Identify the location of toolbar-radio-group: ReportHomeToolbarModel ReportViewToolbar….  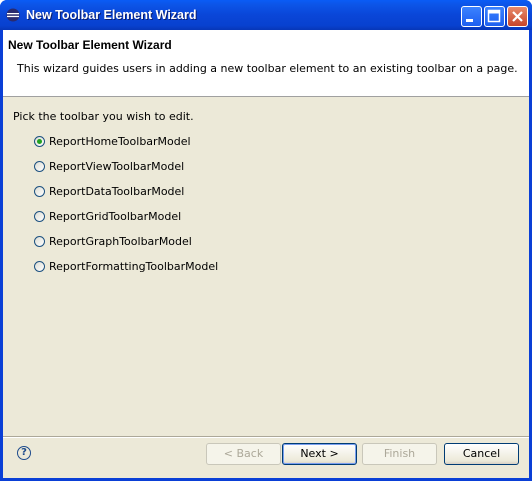
(126, 204).